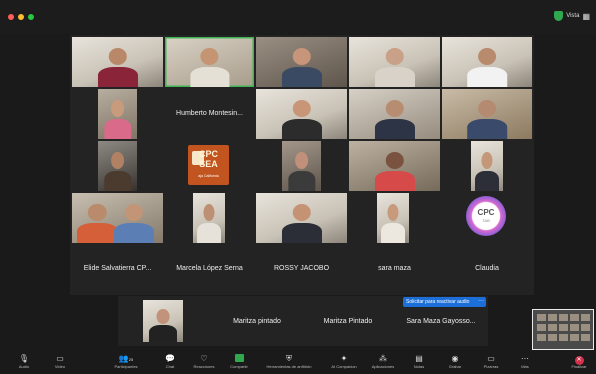 This screenshot has width=596, height=374. What do you see at coordinates (204, 364) in the screenshot?
I see `reactions-button: ♡ Reacciones` at bounding box center [204, 364].